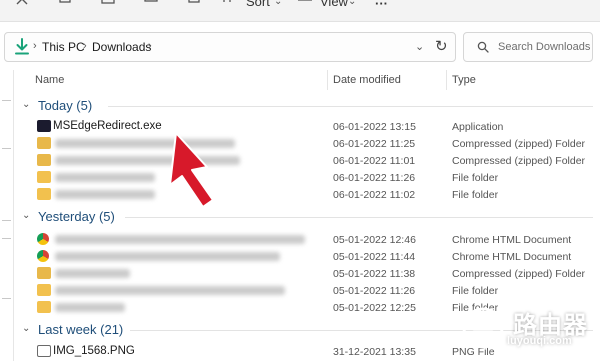 This screenshot has width=600, height=361. I want to click on search-input: Search Downloads, so click(528, 47).